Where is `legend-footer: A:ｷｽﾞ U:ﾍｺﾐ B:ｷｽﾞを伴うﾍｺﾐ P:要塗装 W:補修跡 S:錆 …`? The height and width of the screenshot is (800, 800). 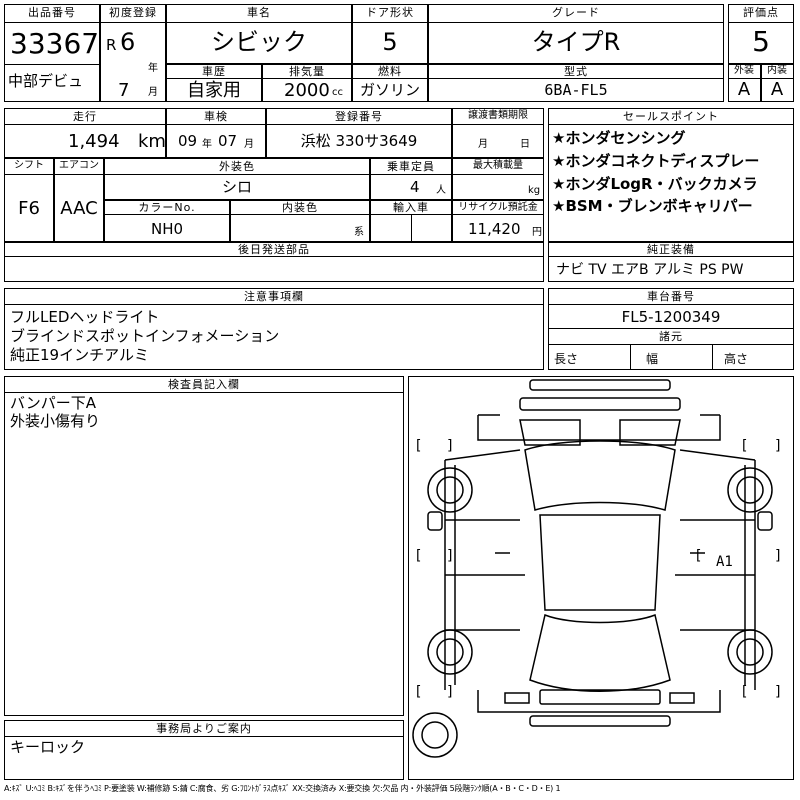 legend-footer: A:ｷｽﾞ U:ﾍｺﾐ B:ｷｽﾞを伴うﾍｺﾐ P:要塗装 W:補修跡 S:錆 … is located at coordinates (282, 788).